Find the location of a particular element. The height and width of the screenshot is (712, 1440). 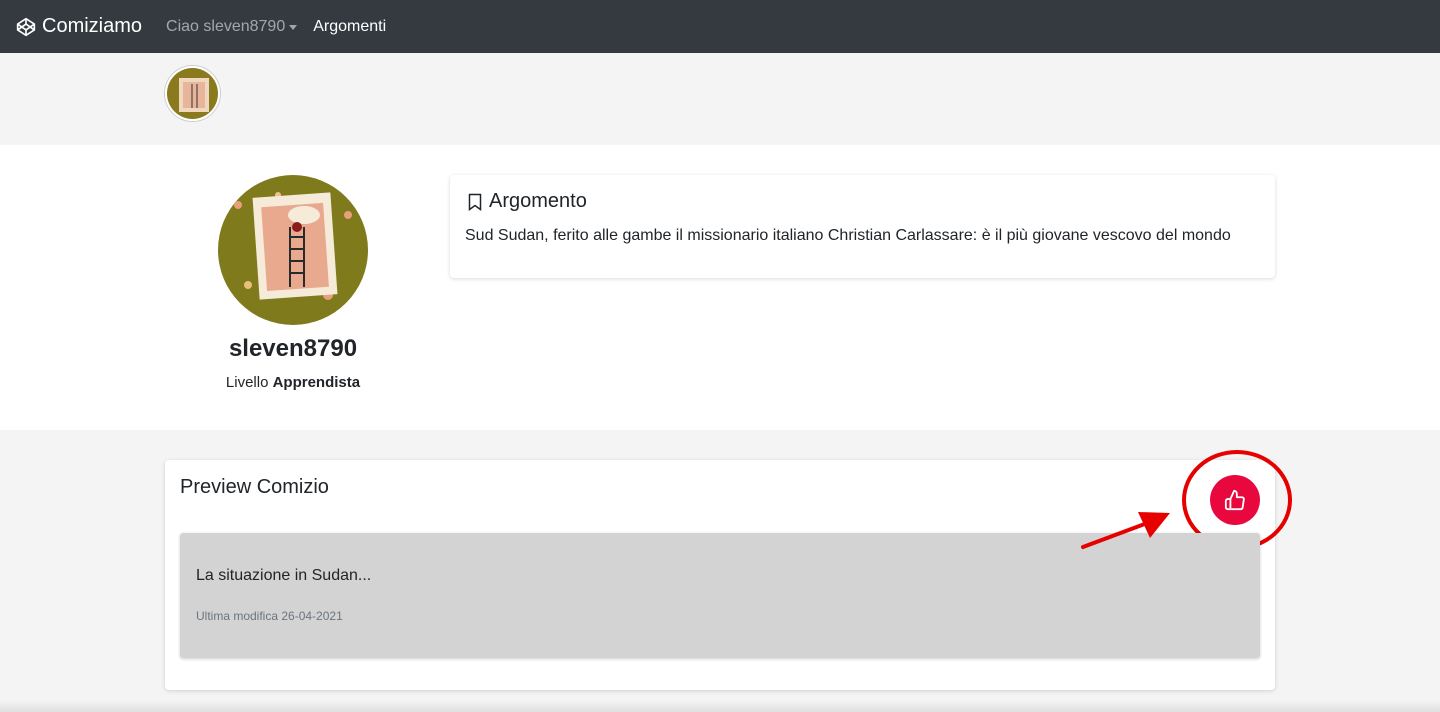

thumbs-up-icon is located at coordinates (1234, 500).